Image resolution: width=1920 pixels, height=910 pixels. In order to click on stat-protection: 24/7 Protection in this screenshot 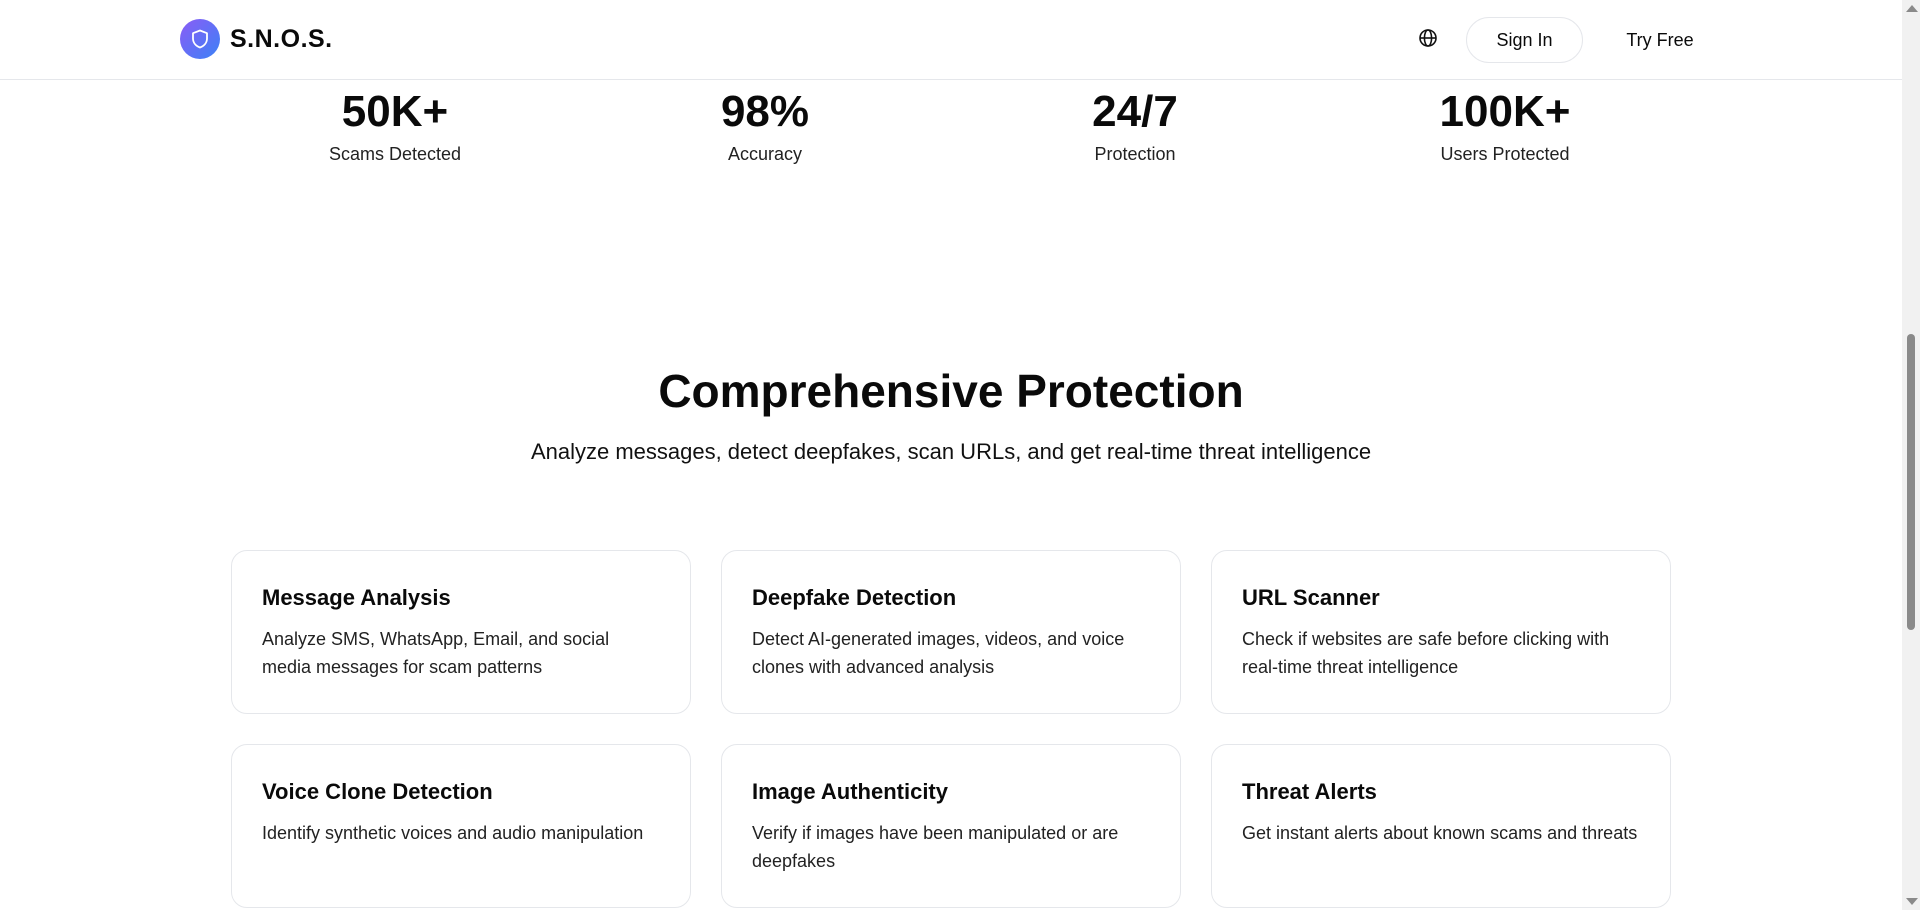, I will do `click(1135, 122)`.